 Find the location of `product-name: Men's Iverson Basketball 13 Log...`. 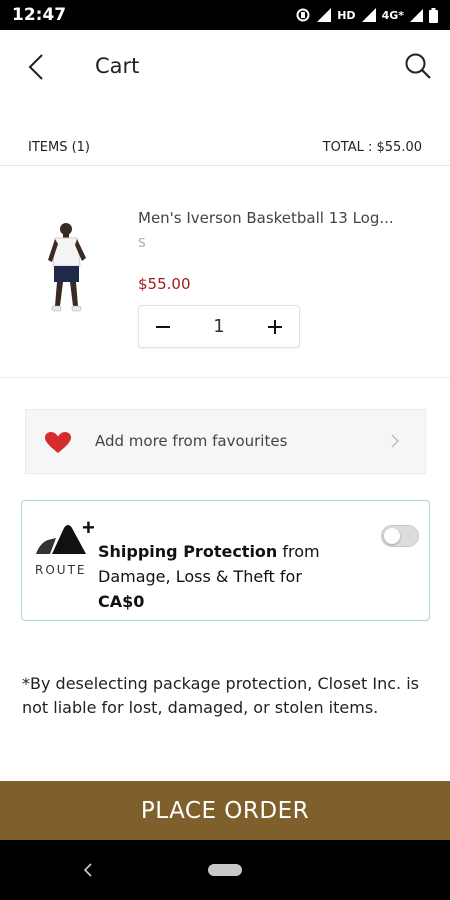

product-name: Men's Iverson Basketball 13 Log... is located at coordinates (283, 218).